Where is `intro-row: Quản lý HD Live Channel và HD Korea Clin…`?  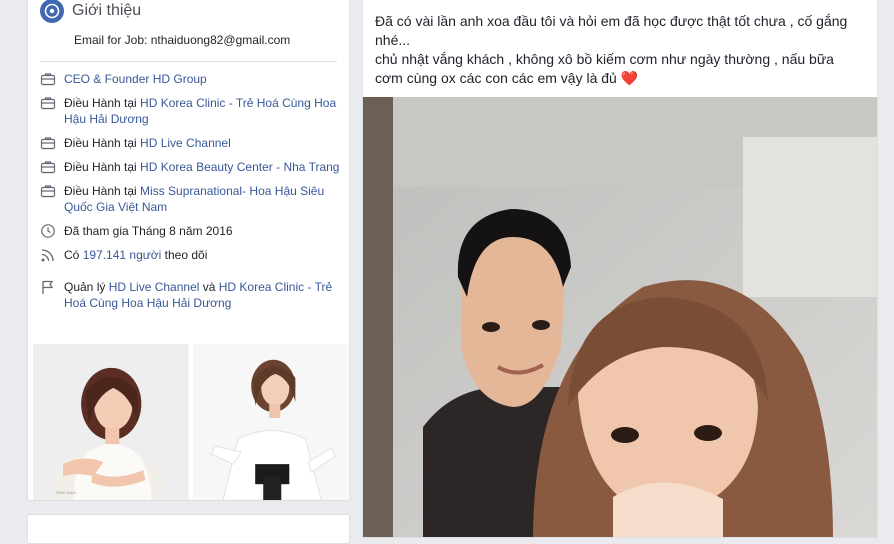 intro-row: Quản lý HD Live Channel và HD Korea Clin… is located at coordinates (190, 295).